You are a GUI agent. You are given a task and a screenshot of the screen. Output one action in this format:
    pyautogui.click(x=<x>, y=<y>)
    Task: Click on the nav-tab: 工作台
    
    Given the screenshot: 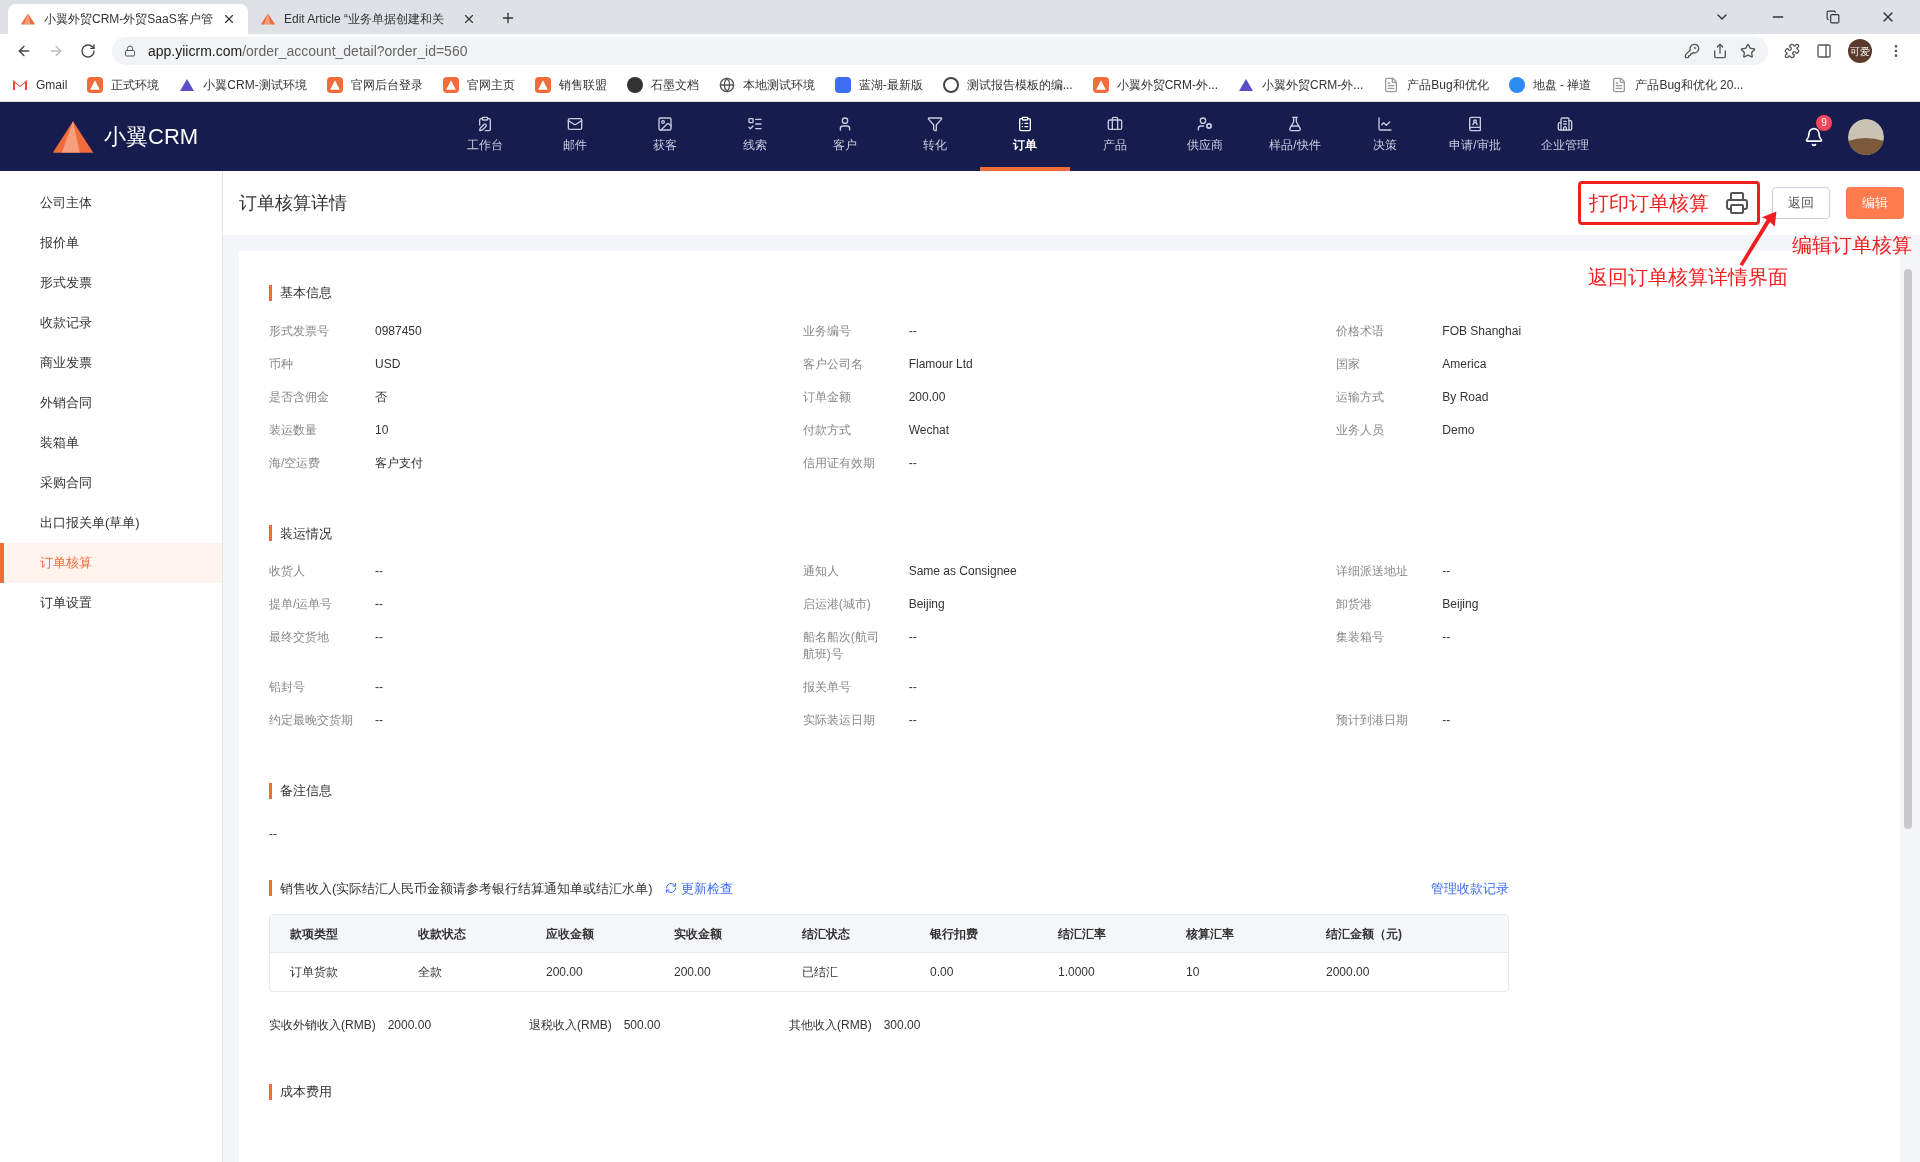 What is the action you would take?
    pyautogui.click(x=485, y=136)
    